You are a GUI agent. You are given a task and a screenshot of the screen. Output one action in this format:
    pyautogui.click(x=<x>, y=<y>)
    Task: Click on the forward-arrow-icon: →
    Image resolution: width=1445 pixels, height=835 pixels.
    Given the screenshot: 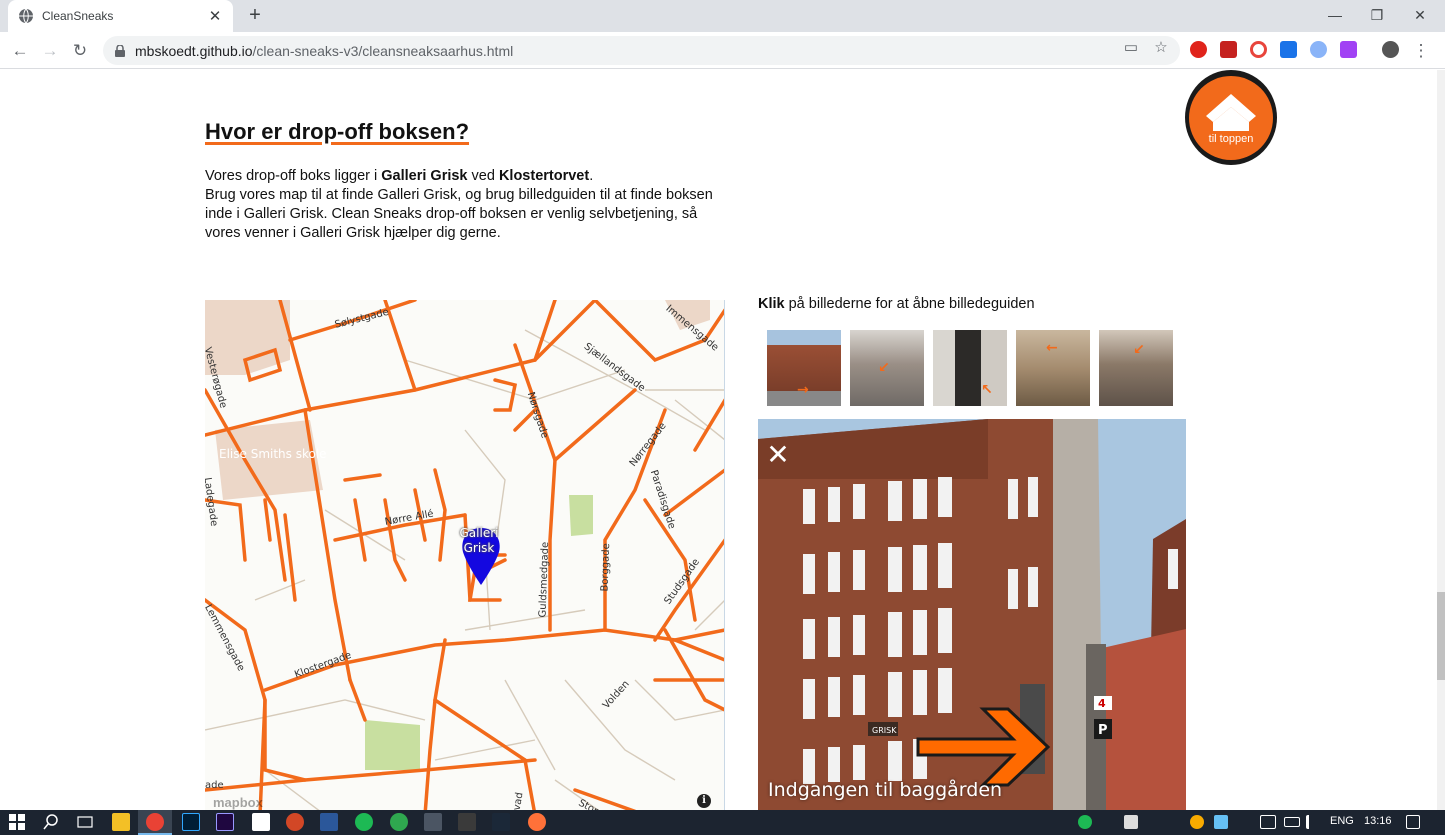 What is the action you would take?
    pyautogui.click(x=50, y=51)
    